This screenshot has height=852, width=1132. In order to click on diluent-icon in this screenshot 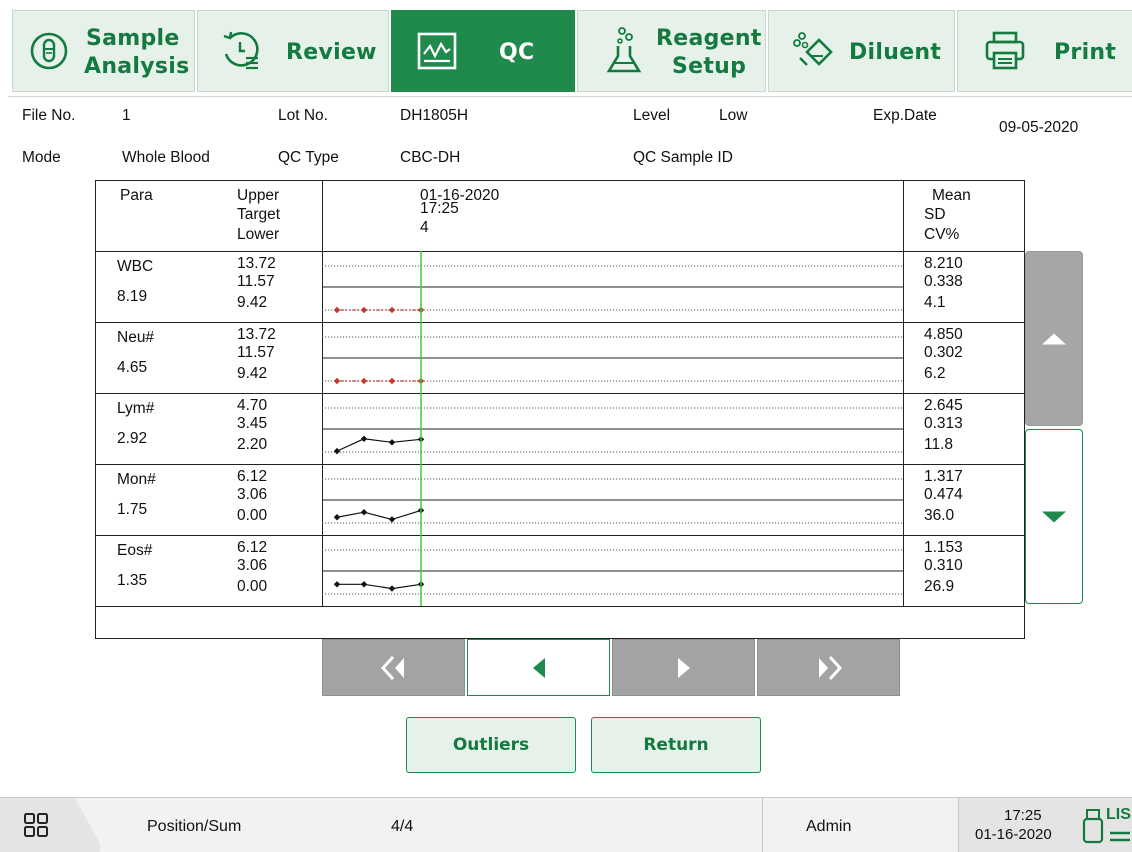, I will do `click(813, 49)`.